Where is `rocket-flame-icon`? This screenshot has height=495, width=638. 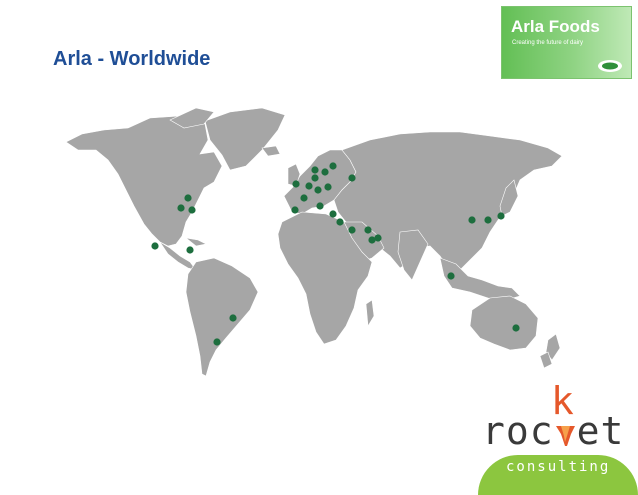 rocket-flame-icon is located at coordinates (565, 429).